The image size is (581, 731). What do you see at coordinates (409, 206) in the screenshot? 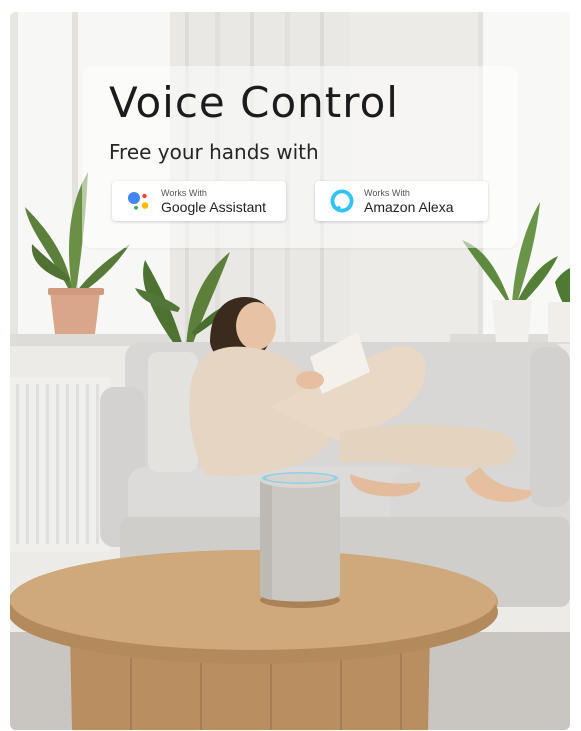
I see `badge-name: Amazon Alexa` at bounding box center [409, 206].